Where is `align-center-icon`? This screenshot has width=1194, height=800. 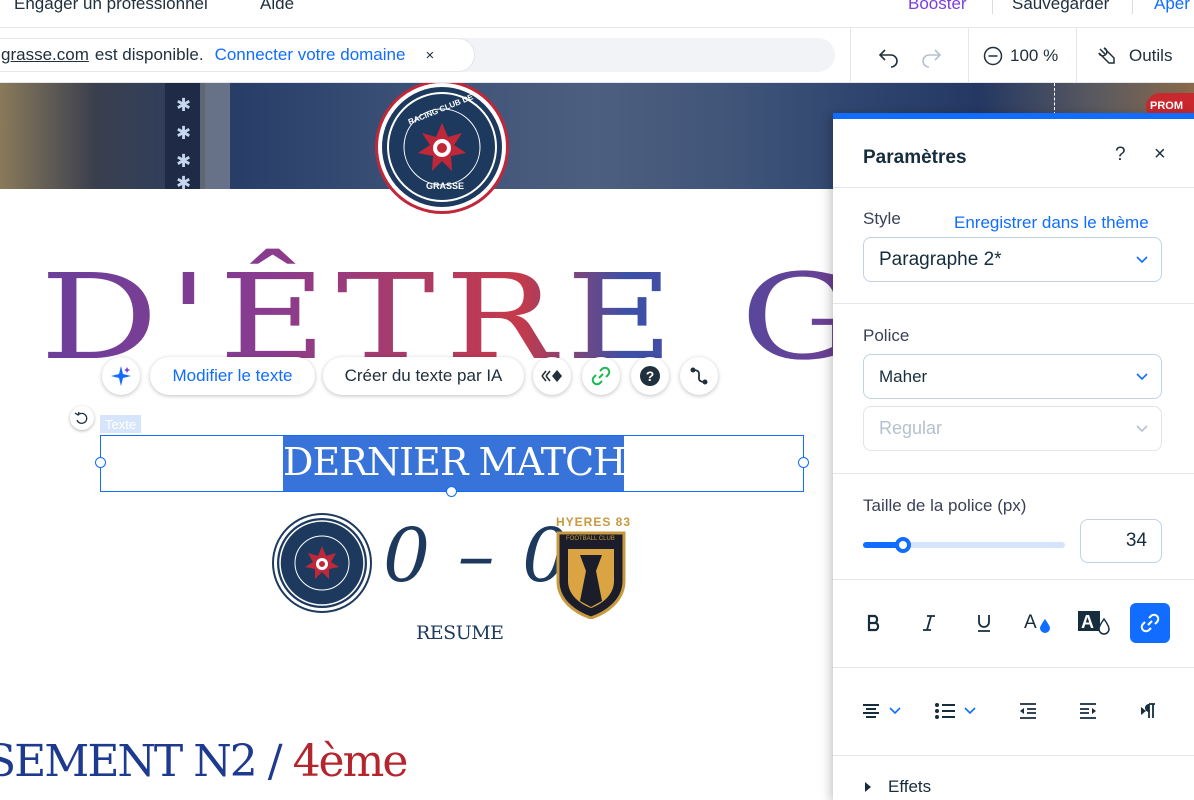 align-center-icon is located at coordinates (871, 711).